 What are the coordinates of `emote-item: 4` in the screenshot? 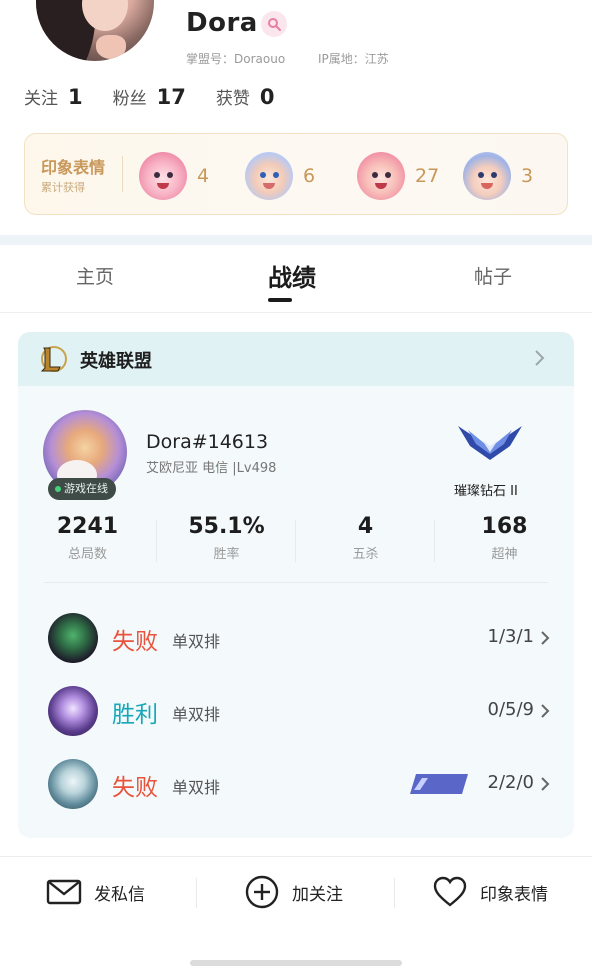 It's located at (174, 176).